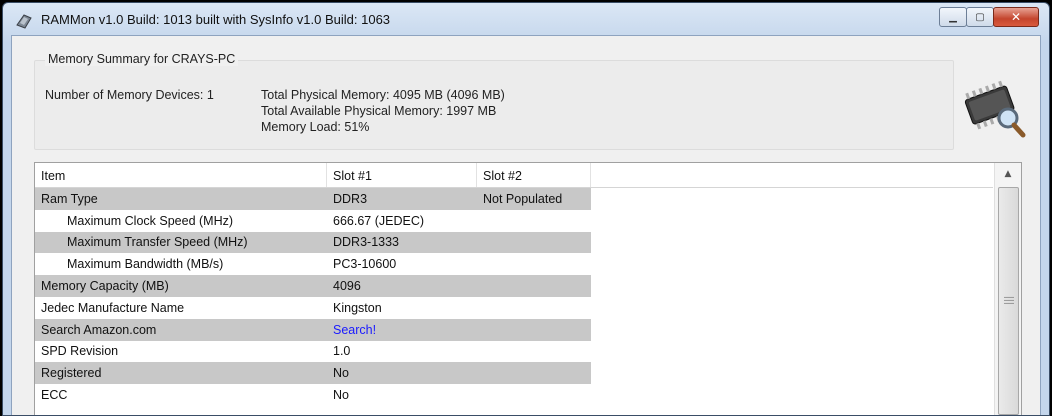 The image size is (1052, 416). What do you see at coordinates (365, 264) in the screenshot?
I see `row-slot1-value: PC3-10600` at bounding box center [365, 264].